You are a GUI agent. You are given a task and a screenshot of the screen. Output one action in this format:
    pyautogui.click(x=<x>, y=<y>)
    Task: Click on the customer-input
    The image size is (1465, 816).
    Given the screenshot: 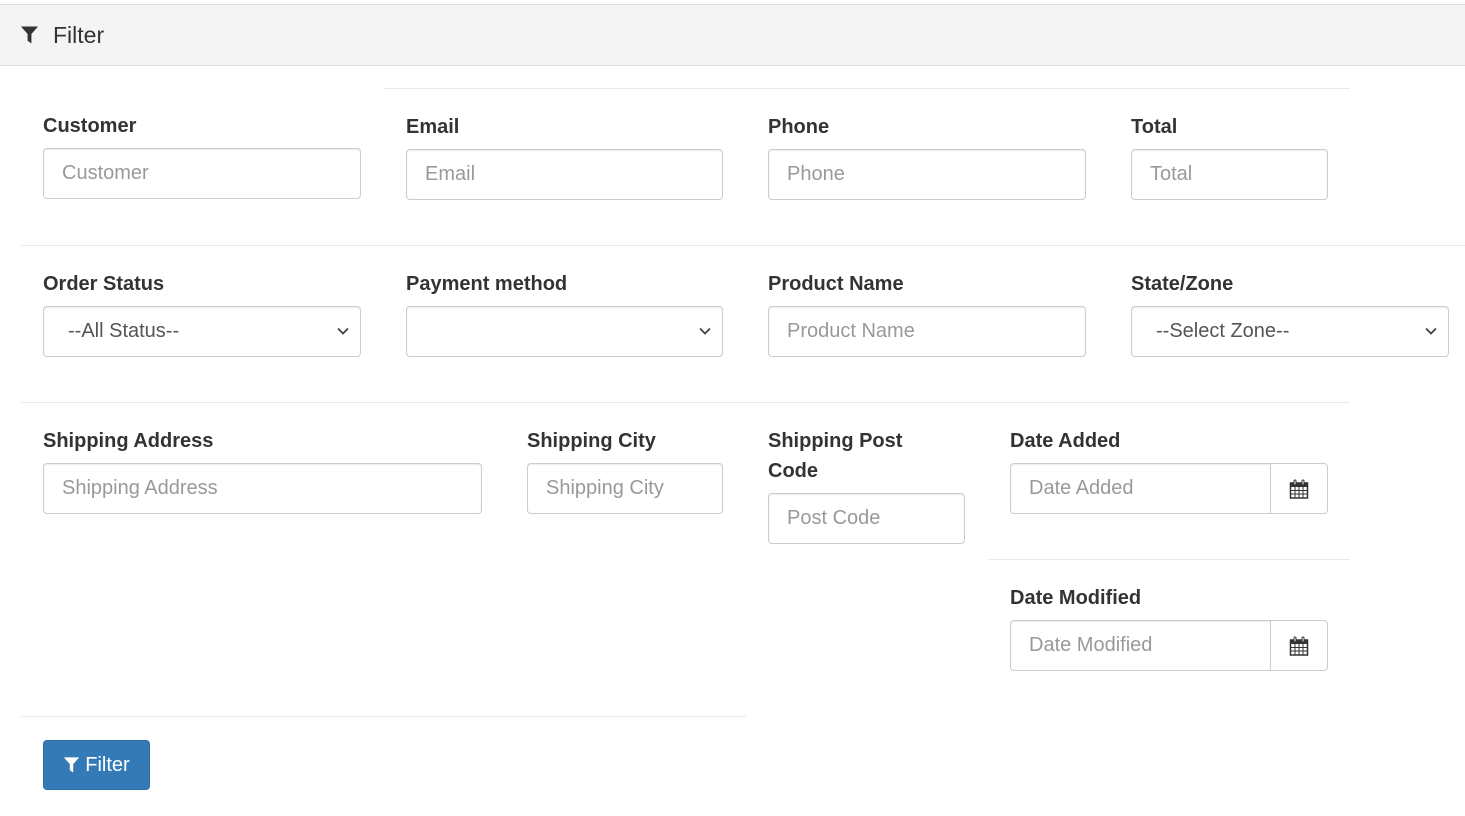 What is the action you would take?
    pyautogui.click(x=202, y=173)
    